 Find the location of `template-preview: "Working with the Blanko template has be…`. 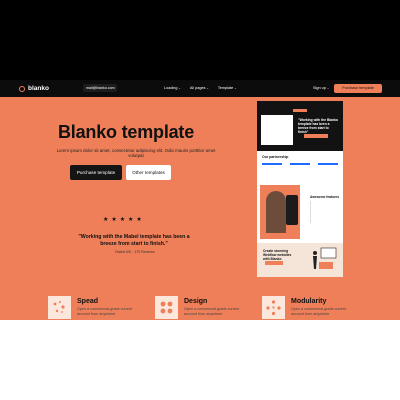

template-preview: "Working with the Blanko template has be… is located at coordinates (300, 189).